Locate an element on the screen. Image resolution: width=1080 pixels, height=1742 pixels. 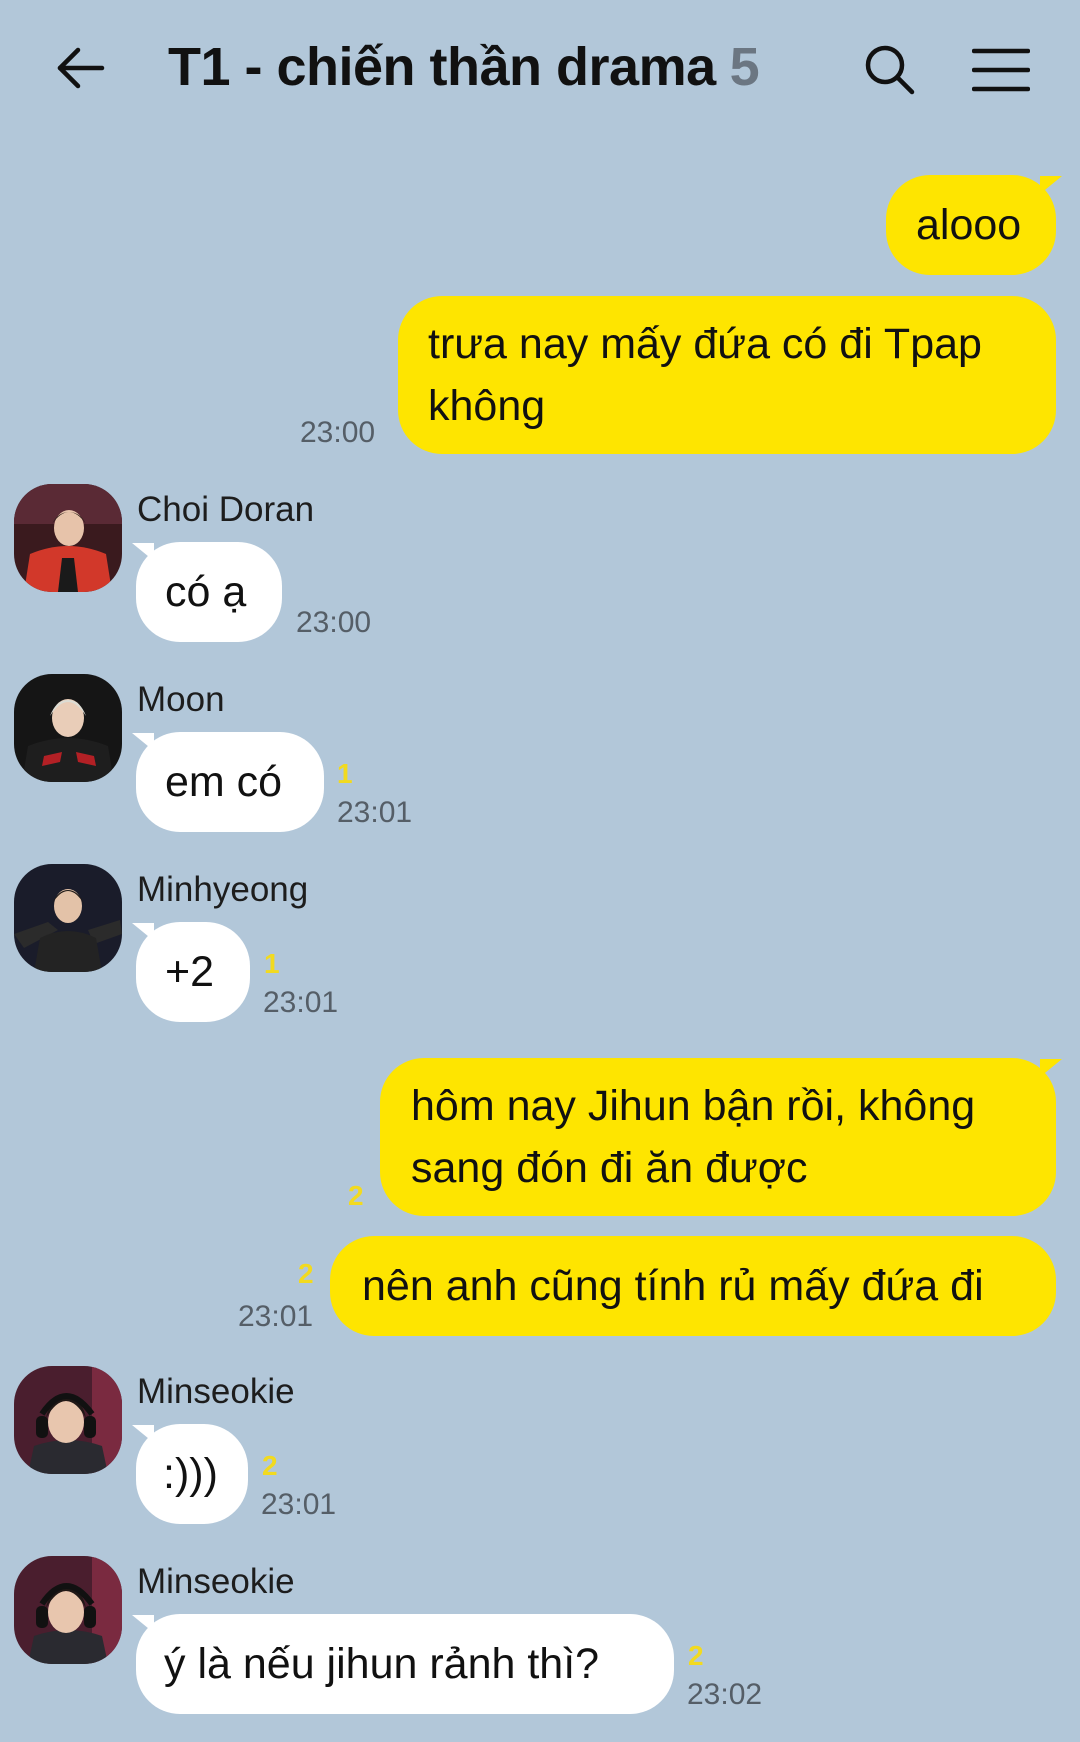
chat-title: T1 - chiến thần drama is located at coordinates (442, 67).